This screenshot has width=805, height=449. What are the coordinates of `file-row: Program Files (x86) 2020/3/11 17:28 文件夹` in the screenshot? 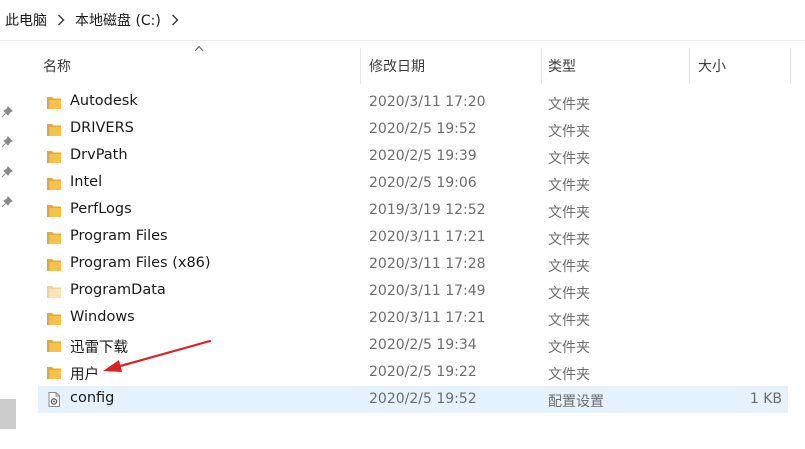 It's located at (413, 264).